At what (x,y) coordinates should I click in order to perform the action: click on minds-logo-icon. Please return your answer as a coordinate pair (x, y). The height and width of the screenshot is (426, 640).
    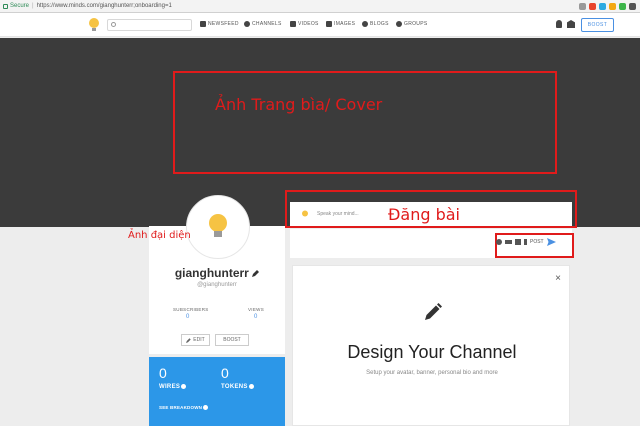
    Looking at the image, I should click on (94, 25).